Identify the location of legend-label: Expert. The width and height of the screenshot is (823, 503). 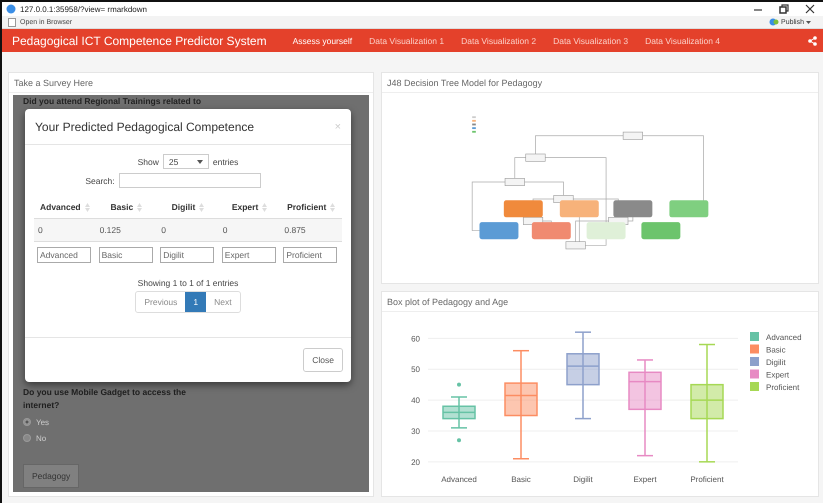
(778, 375).